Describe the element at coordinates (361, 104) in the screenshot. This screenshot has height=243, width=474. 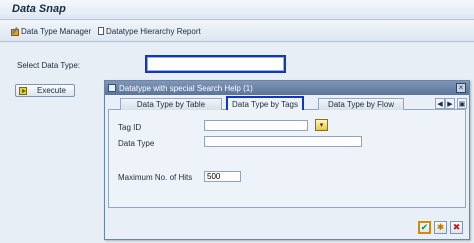
I see `tab-data-type-by-flow: Data Type by Flow` at that location.